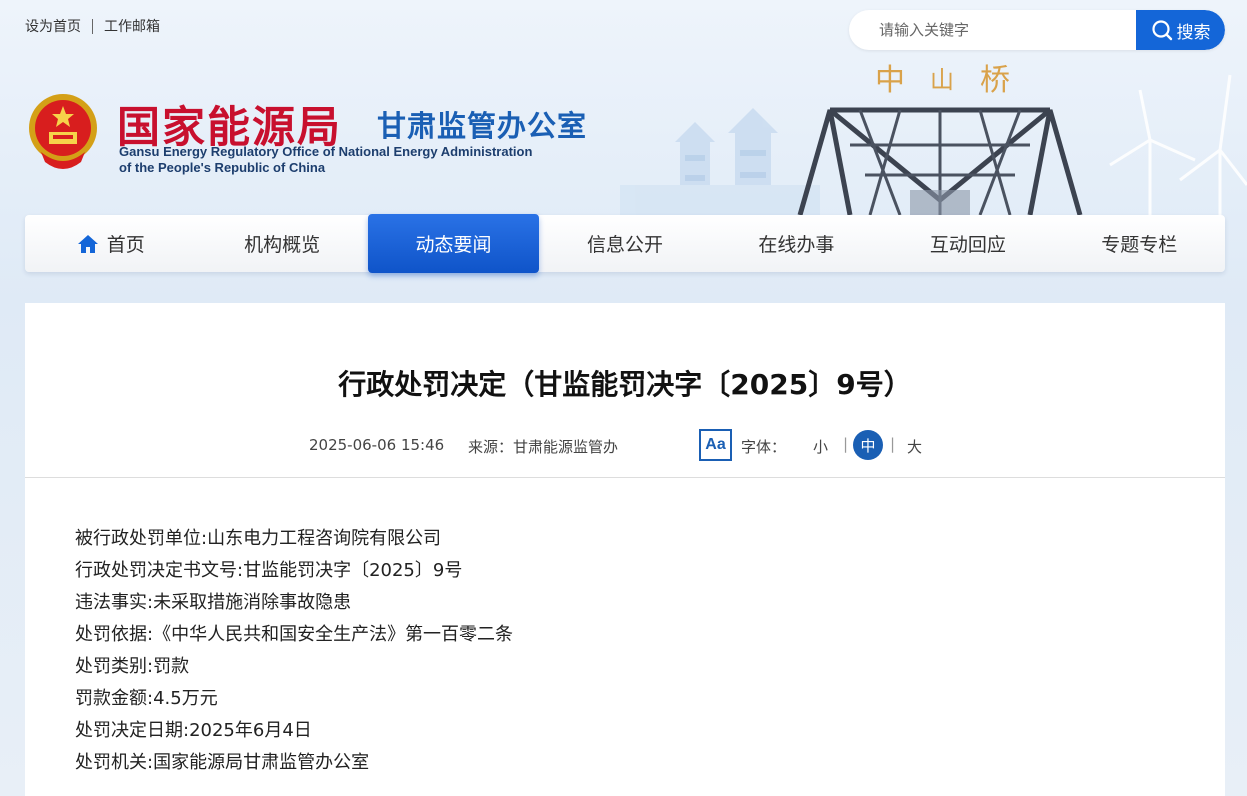 This screenshot has height=796, width=1247. Describe the element at coordinates (258, 538) in the screenshot. I see `article-paragraph: 被行政处罚单位:山东电力工程咨询院有限公司` at that location.